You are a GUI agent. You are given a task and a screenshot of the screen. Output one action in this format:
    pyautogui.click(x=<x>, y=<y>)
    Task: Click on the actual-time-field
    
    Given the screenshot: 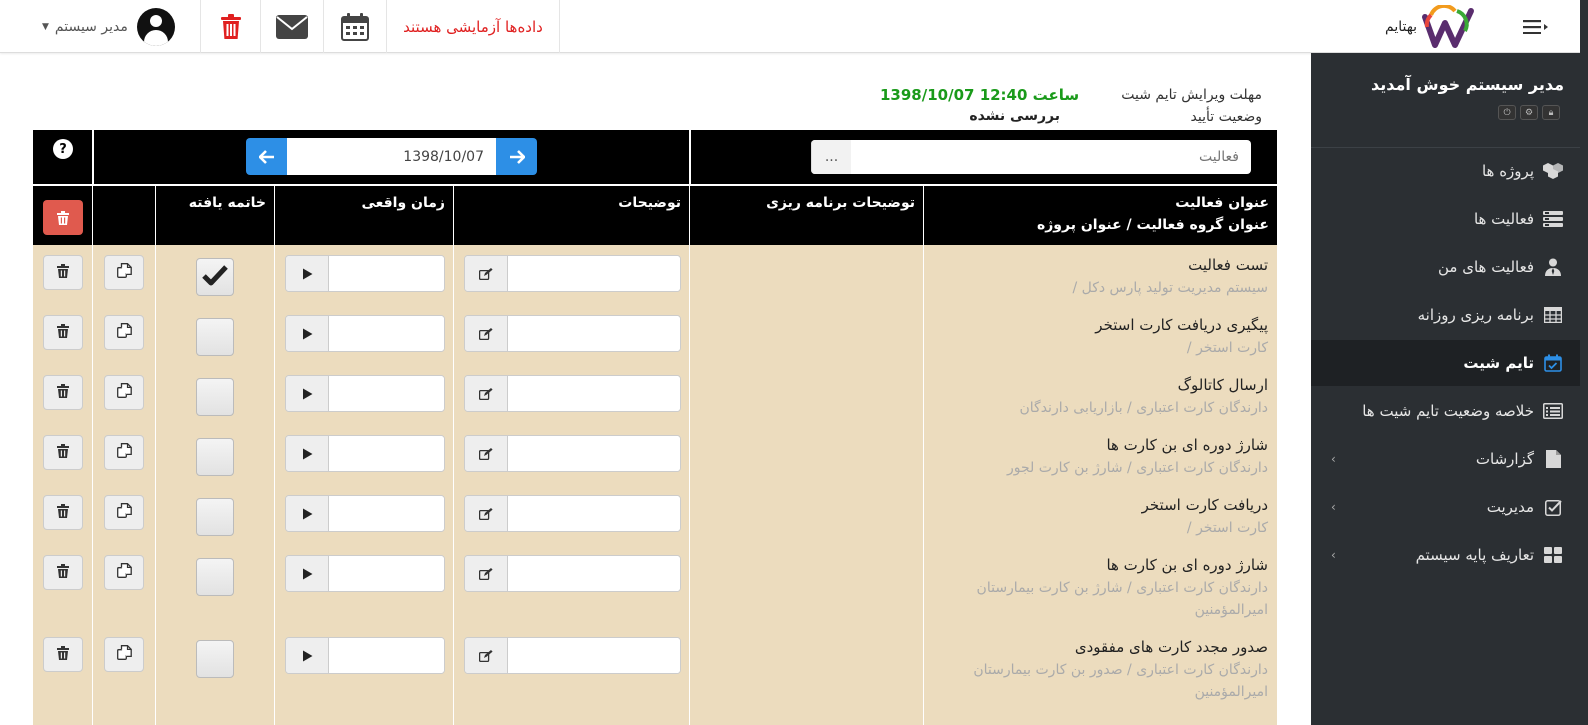 What is the action you would take?
    pyautogui.click(x=365, y=453)
    